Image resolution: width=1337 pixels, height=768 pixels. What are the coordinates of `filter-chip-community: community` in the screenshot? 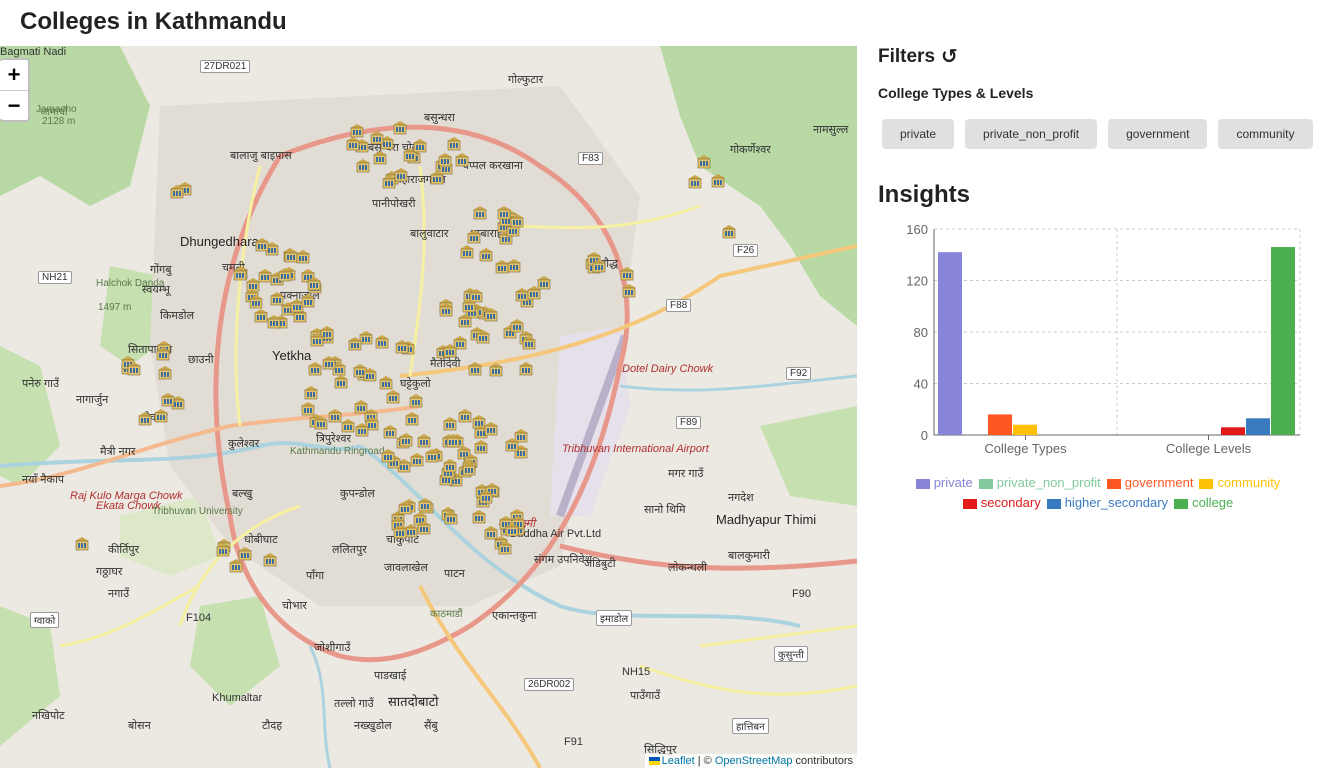 It's located at (1265, 134).